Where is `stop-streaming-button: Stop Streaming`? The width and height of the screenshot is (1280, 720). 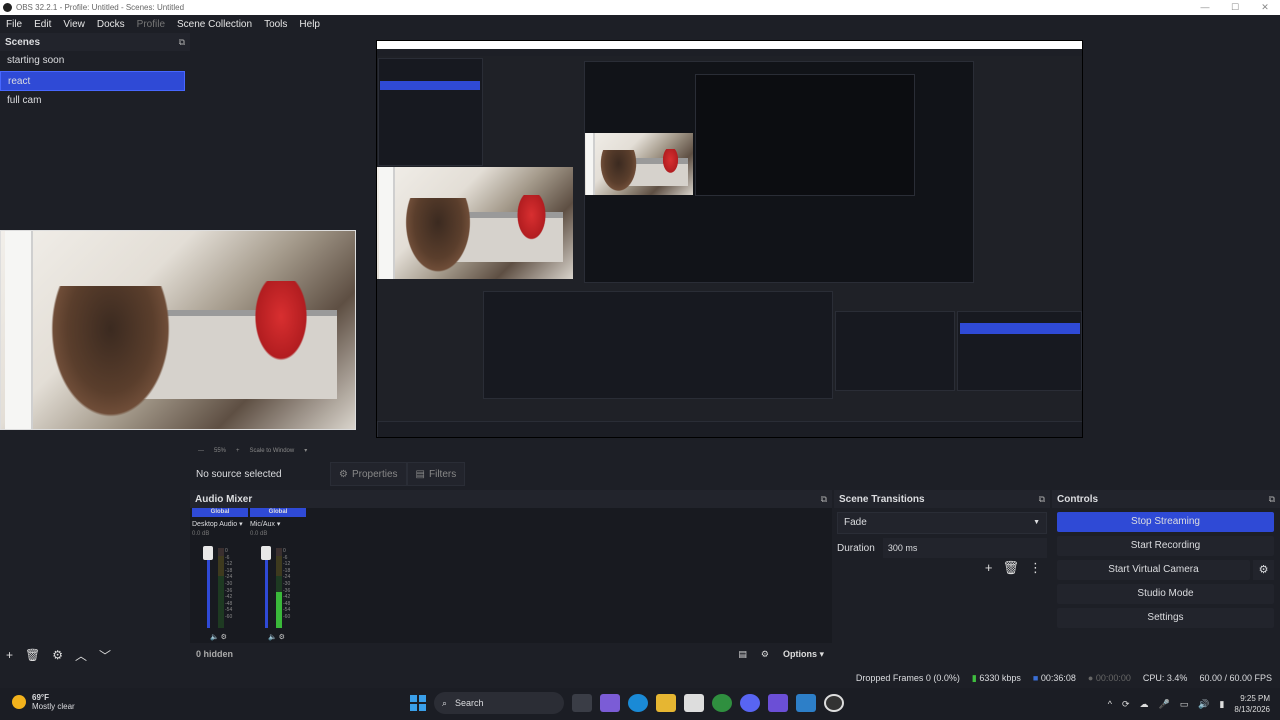
stop-streaming-button: Stop Streaming is located at coordinates (1165, 522).